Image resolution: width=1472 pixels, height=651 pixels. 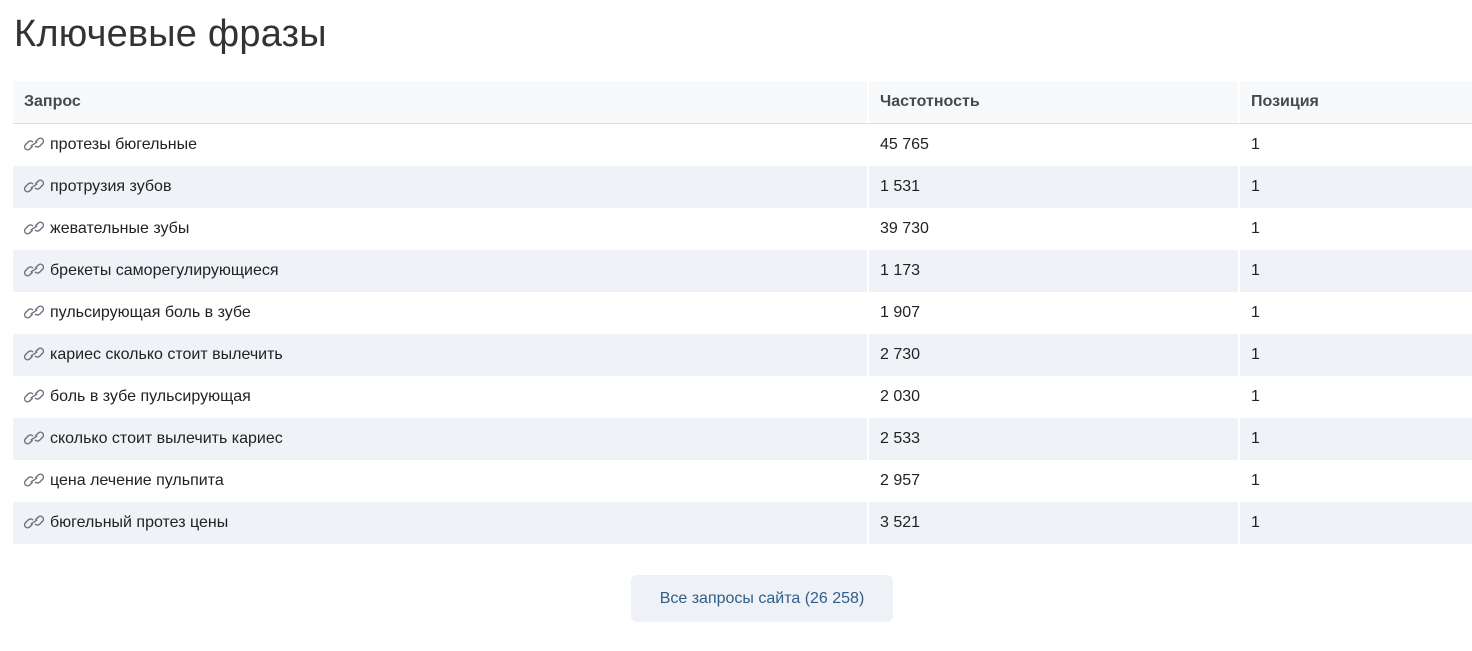 I want to click on query-link: боль в зубе пульсирующая, so click(x=150, y=396).